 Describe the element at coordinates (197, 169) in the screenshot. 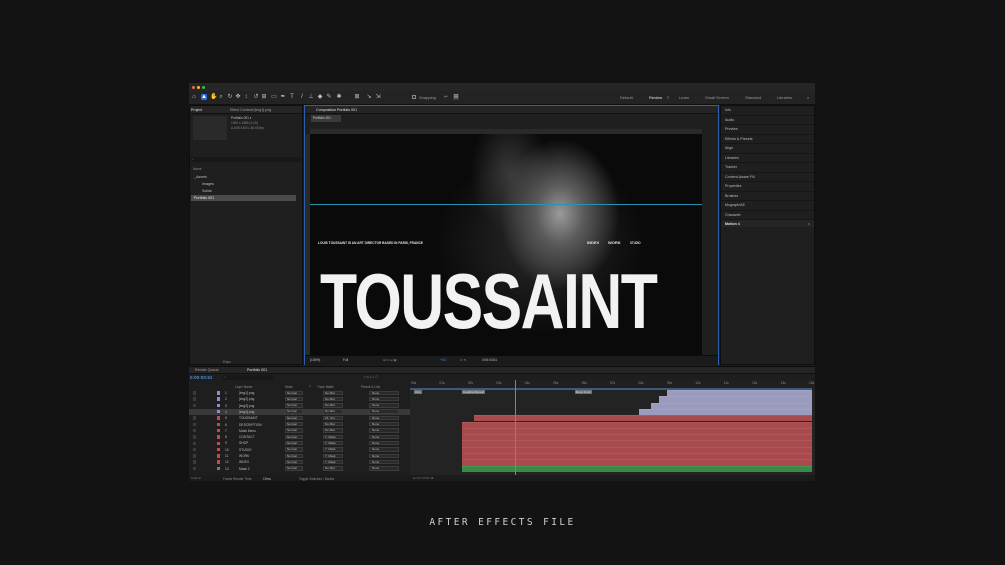

I see `project-col-name: Name` at that location.